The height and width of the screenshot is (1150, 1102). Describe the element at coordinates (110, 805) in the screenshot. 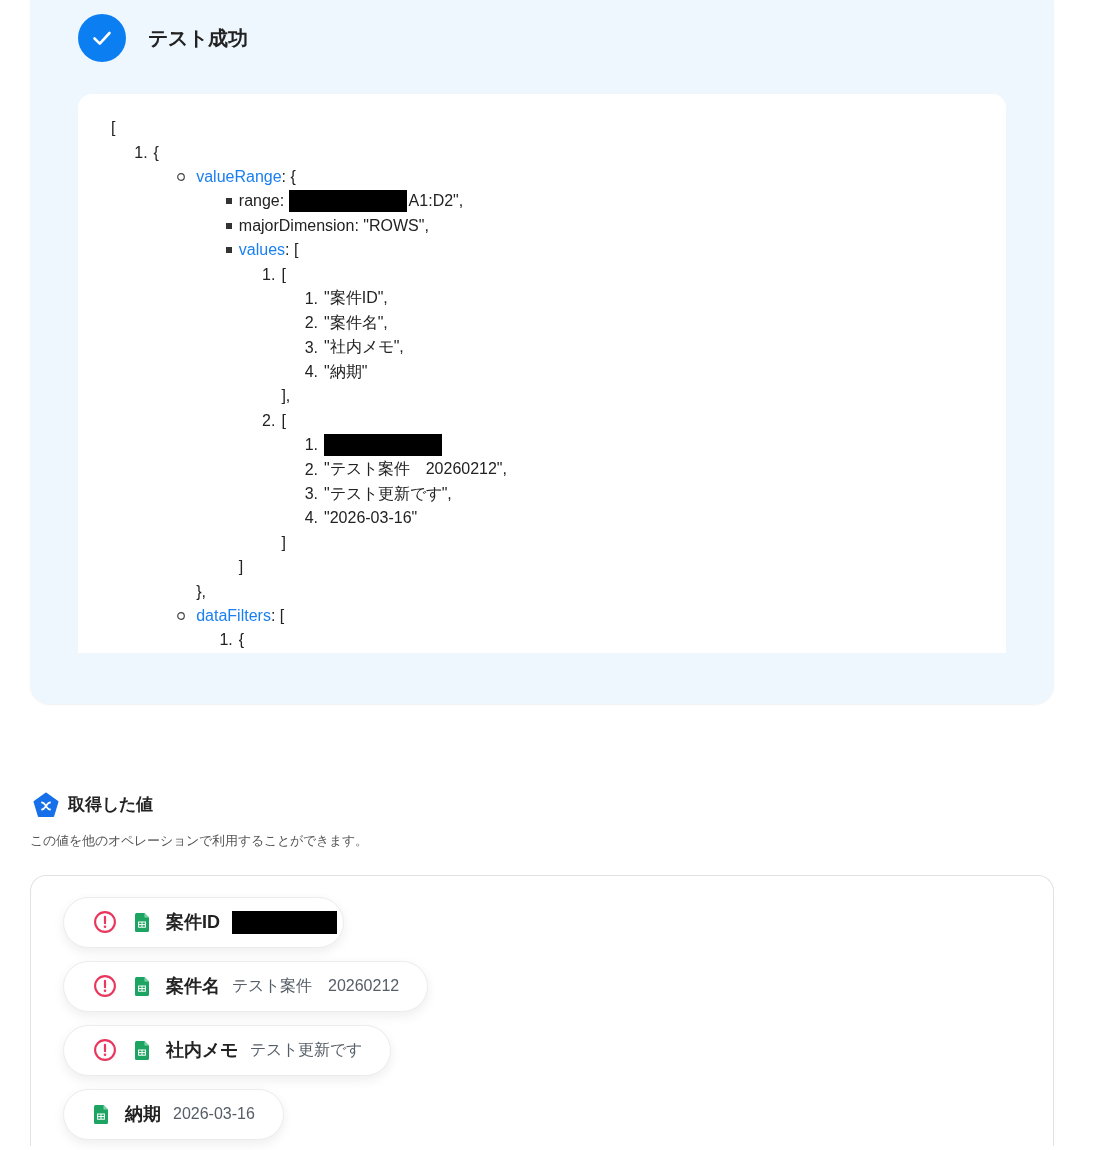

I see `section-title: 取得した値` at that location.